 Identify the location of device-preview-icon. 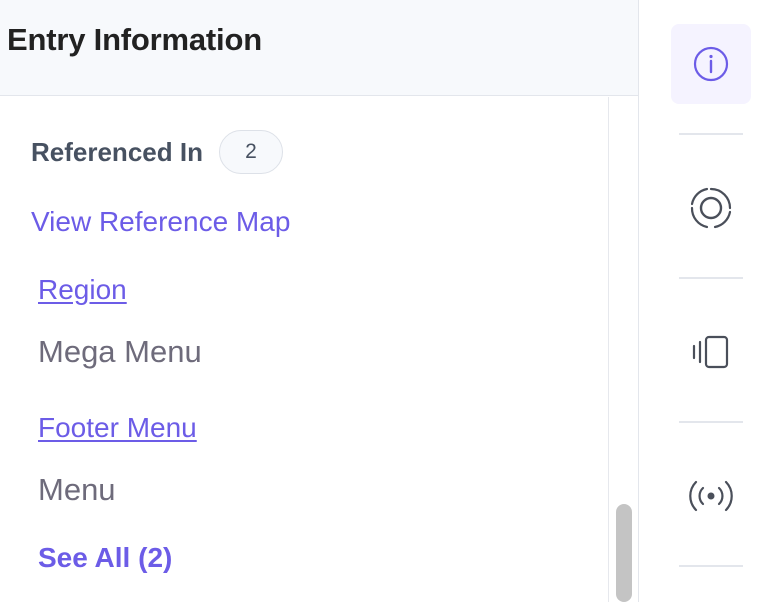
(710, 352).